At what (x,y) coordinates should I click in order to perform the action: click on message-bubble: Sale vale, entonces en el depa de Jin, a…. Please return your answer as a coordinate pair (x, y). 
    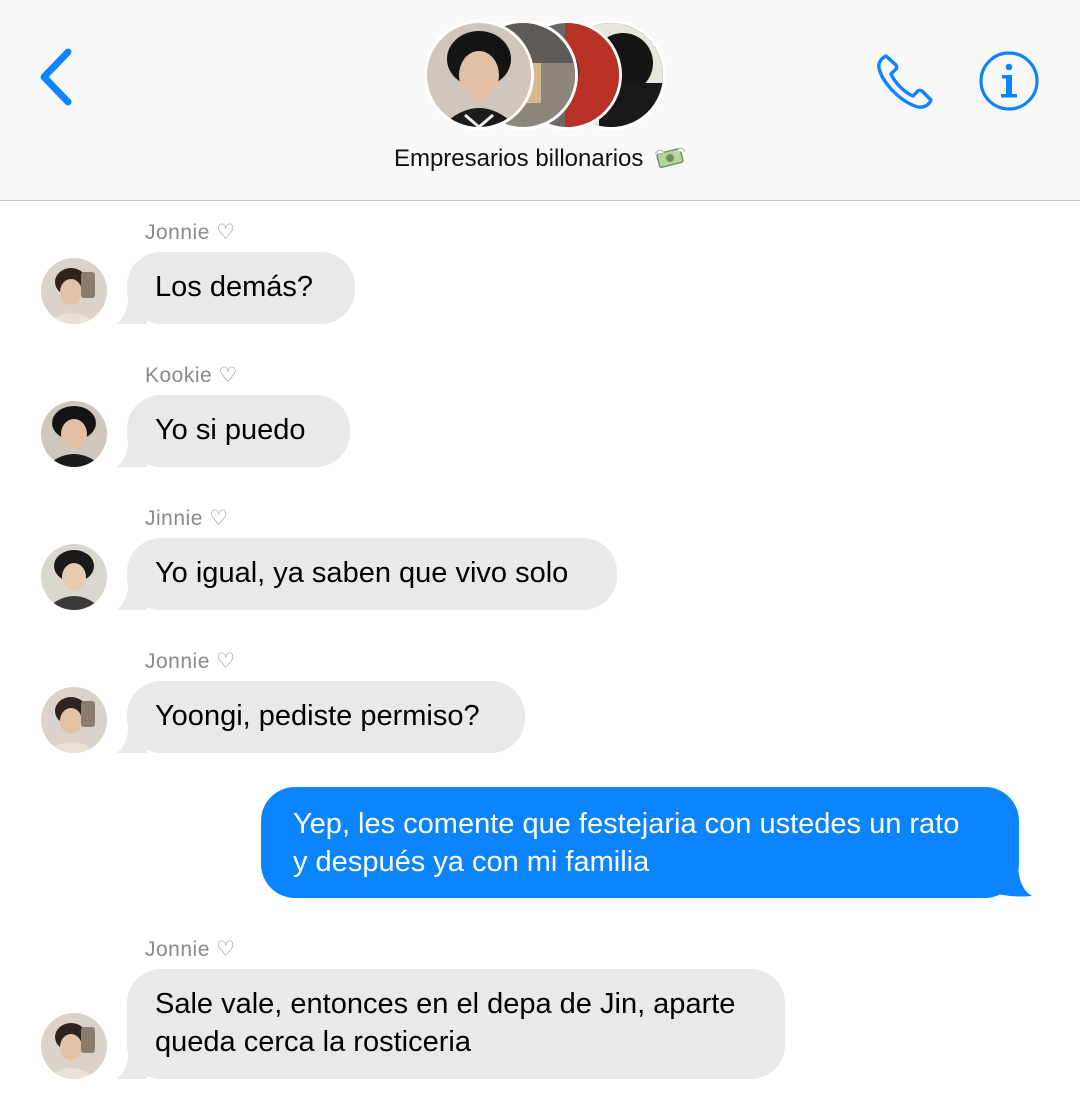
    Looking at the image, I should click on (456, 1024).